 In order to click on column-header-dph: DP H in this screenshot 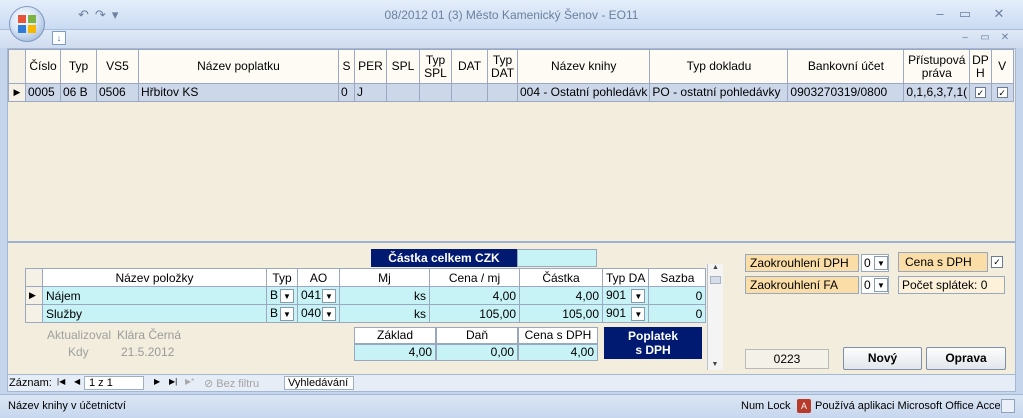, I will do `click(980, 66)`.